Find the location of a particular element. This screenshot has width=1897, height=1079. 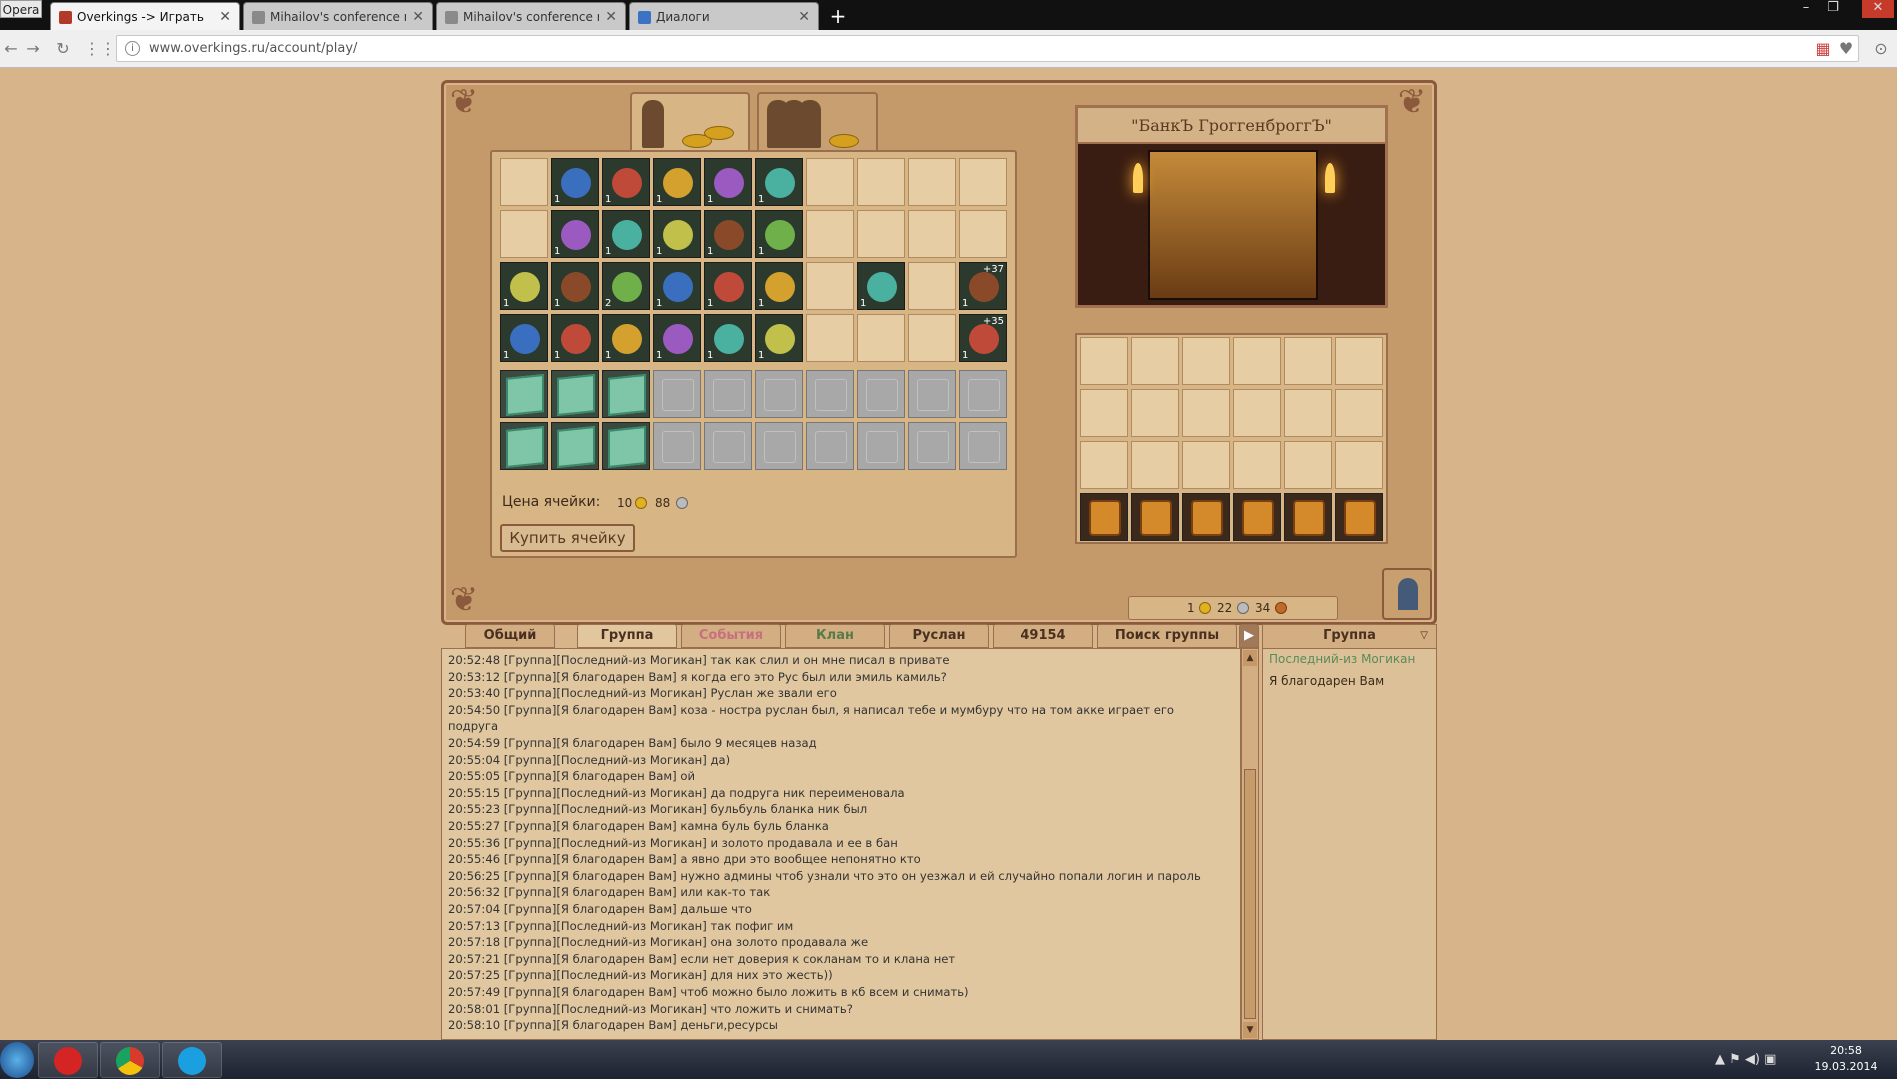

tab-dialogs: Диалоги ✕ is located at coordinates (724, 16).